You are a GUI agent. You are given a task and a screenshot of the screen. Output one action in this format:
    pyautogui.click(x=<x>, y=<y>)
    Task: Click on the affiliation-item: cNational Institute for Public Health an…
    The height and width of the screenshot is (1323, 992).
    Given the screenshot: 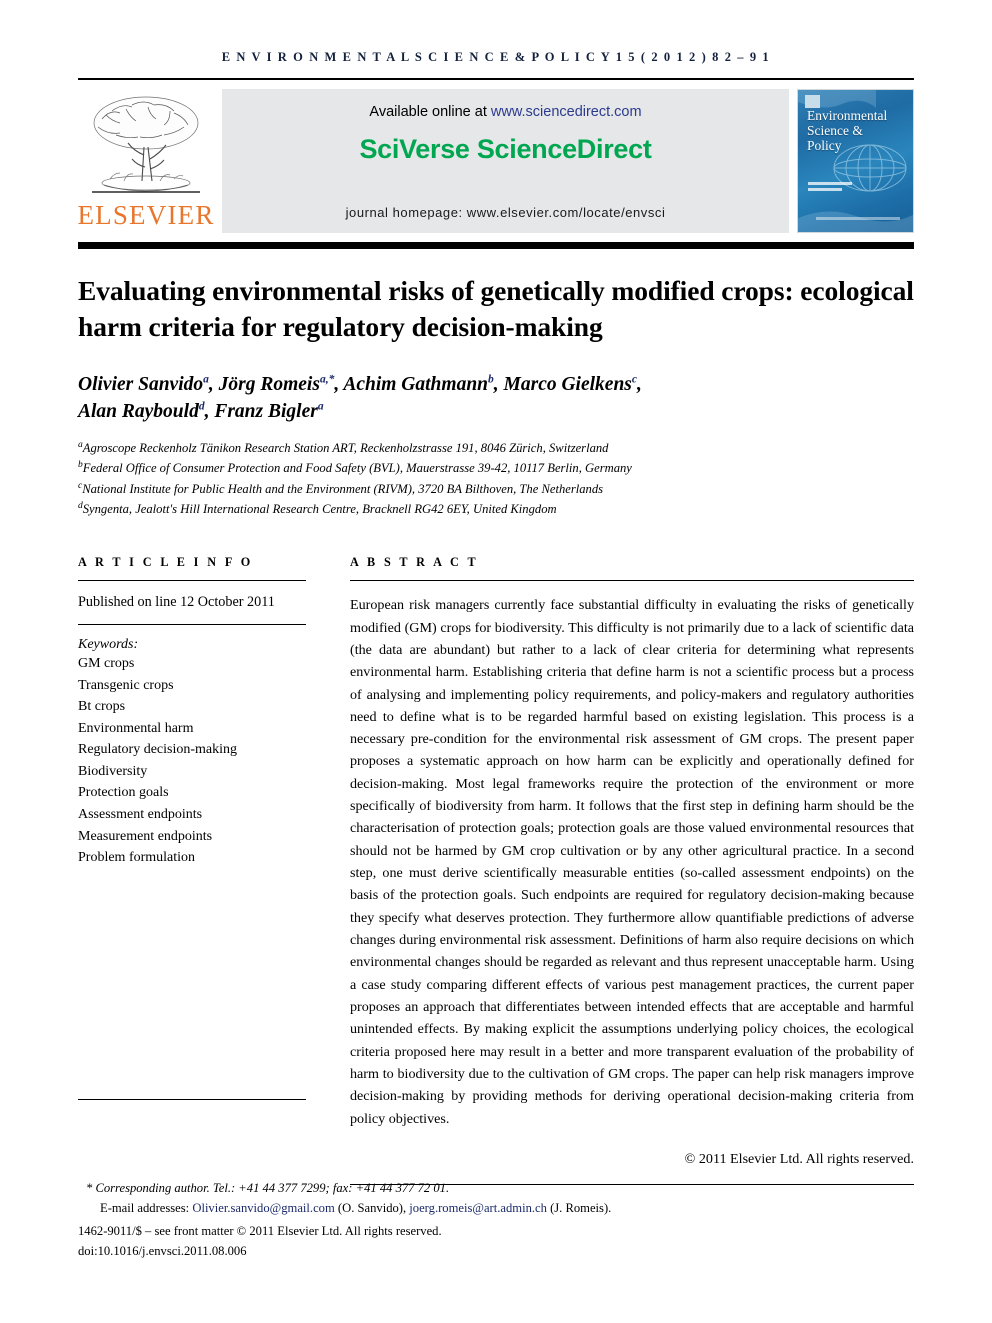 What is the action you would take?
    pyautogui.click(x=496, y=489)
    